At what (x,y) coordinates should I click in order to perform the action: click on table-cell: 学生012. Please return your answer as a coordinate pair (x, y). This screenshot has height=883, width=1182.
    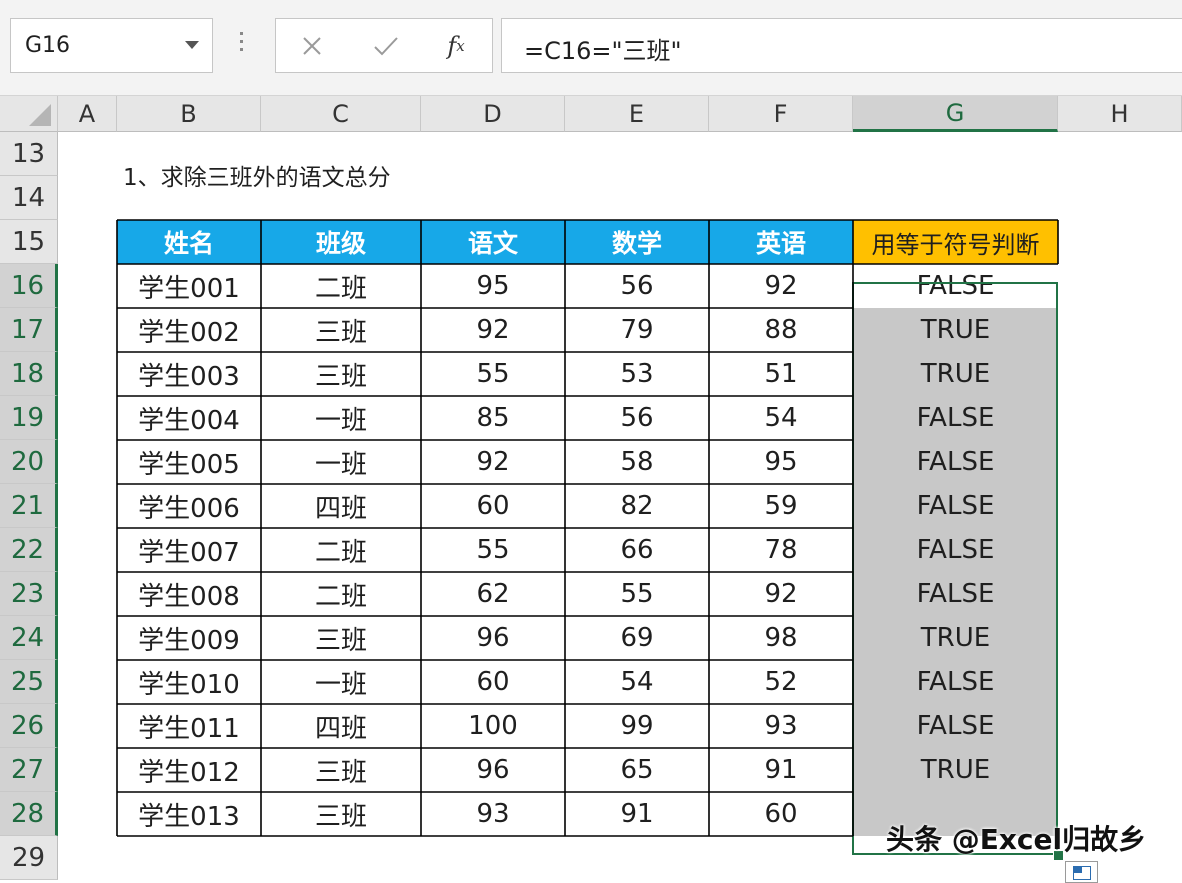
    Looking at the image, I should click on (189, 770).